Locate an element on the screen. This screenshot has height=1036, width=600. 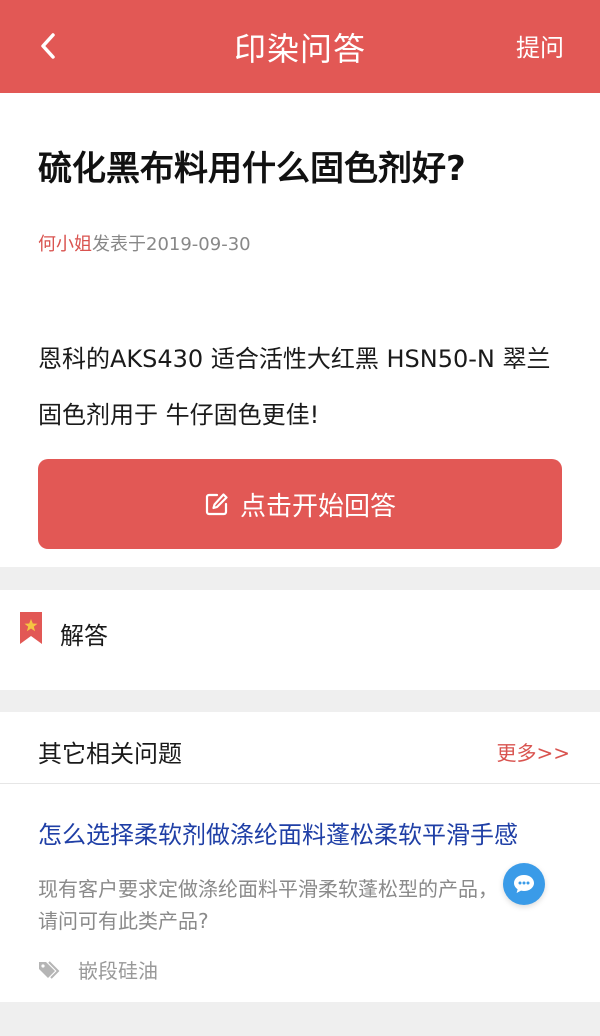
answers-heading: 解答 is located at coordinates (84, 636).